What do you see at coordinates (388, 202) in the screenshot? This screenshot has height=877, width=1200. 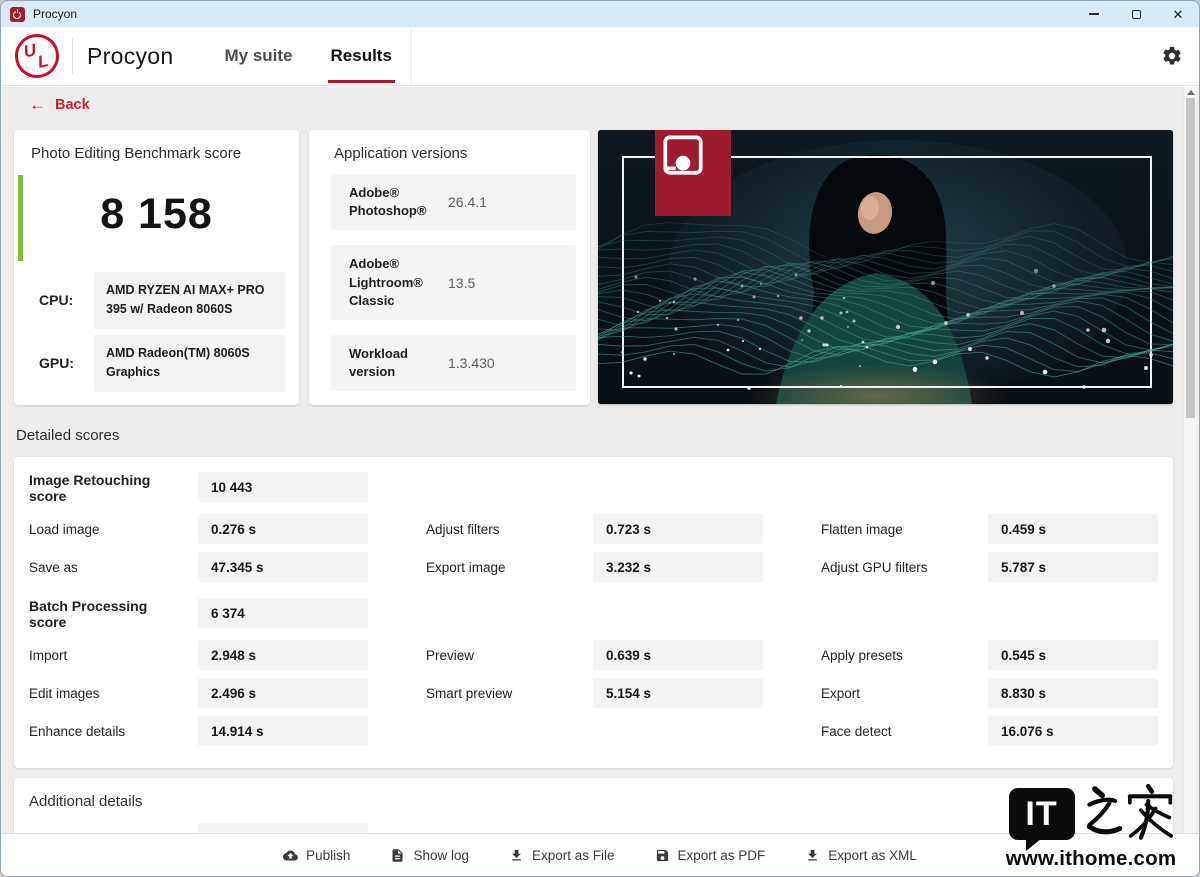 I see `version-label: Adobe® Photoshop®` at bounding box center [388, 202].